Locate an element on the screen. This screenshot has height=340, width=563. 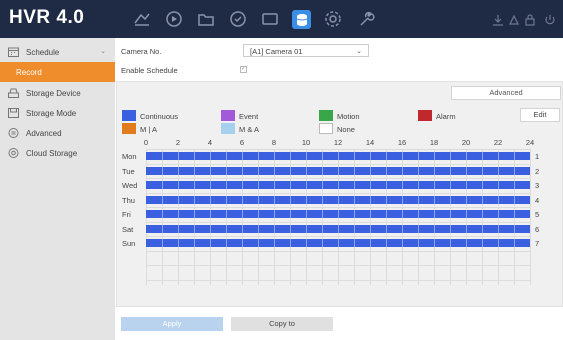
lock-icon is located at coordinates (530, 19).